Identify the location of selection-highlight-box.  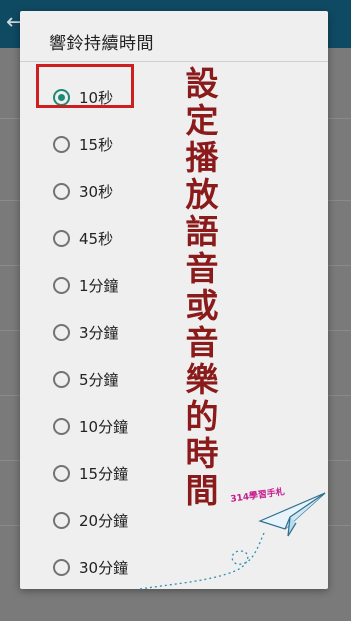
(85, 86).